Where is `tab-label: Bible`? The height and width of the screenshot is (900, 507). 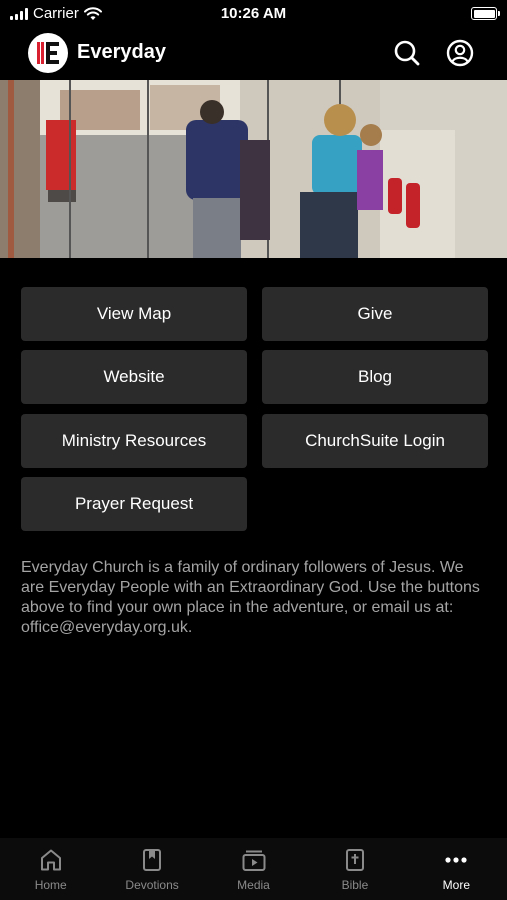
tab-label: Bible is located at coordinates (355, 885).